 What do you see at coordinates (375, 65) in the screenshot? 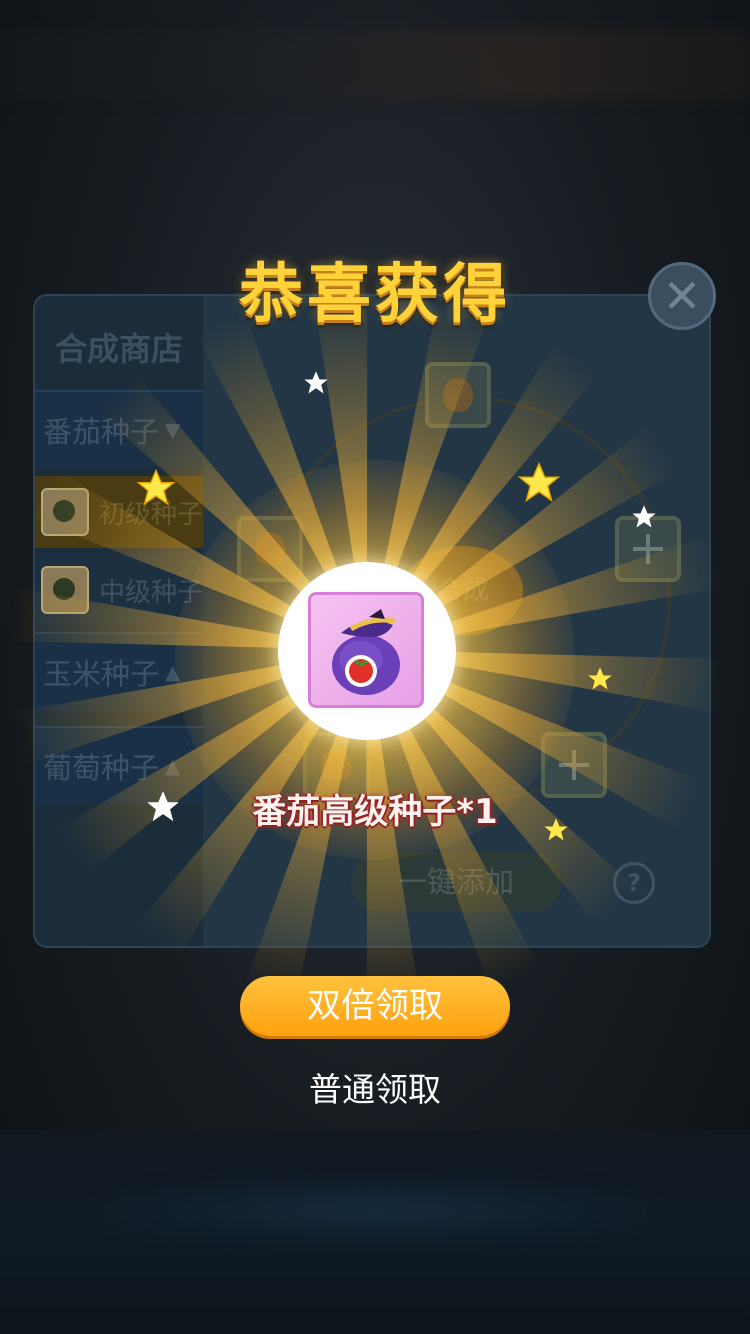
I see `background-top-bar` at bounding box center [375, 65].